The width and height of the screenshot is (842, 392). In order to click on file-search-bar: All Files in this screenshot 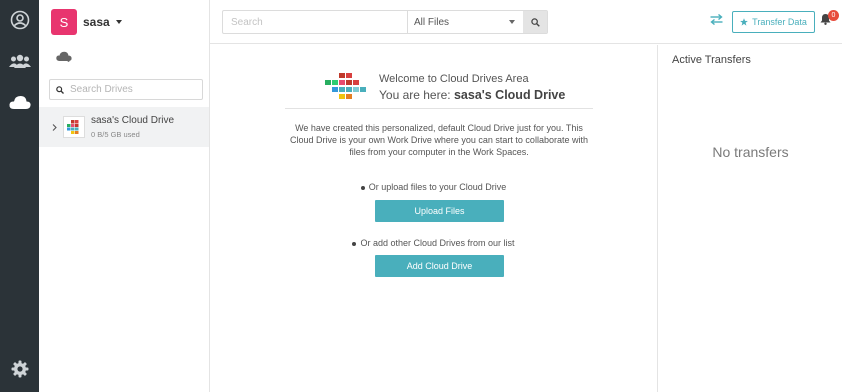, I will do `click(385, 22)`.